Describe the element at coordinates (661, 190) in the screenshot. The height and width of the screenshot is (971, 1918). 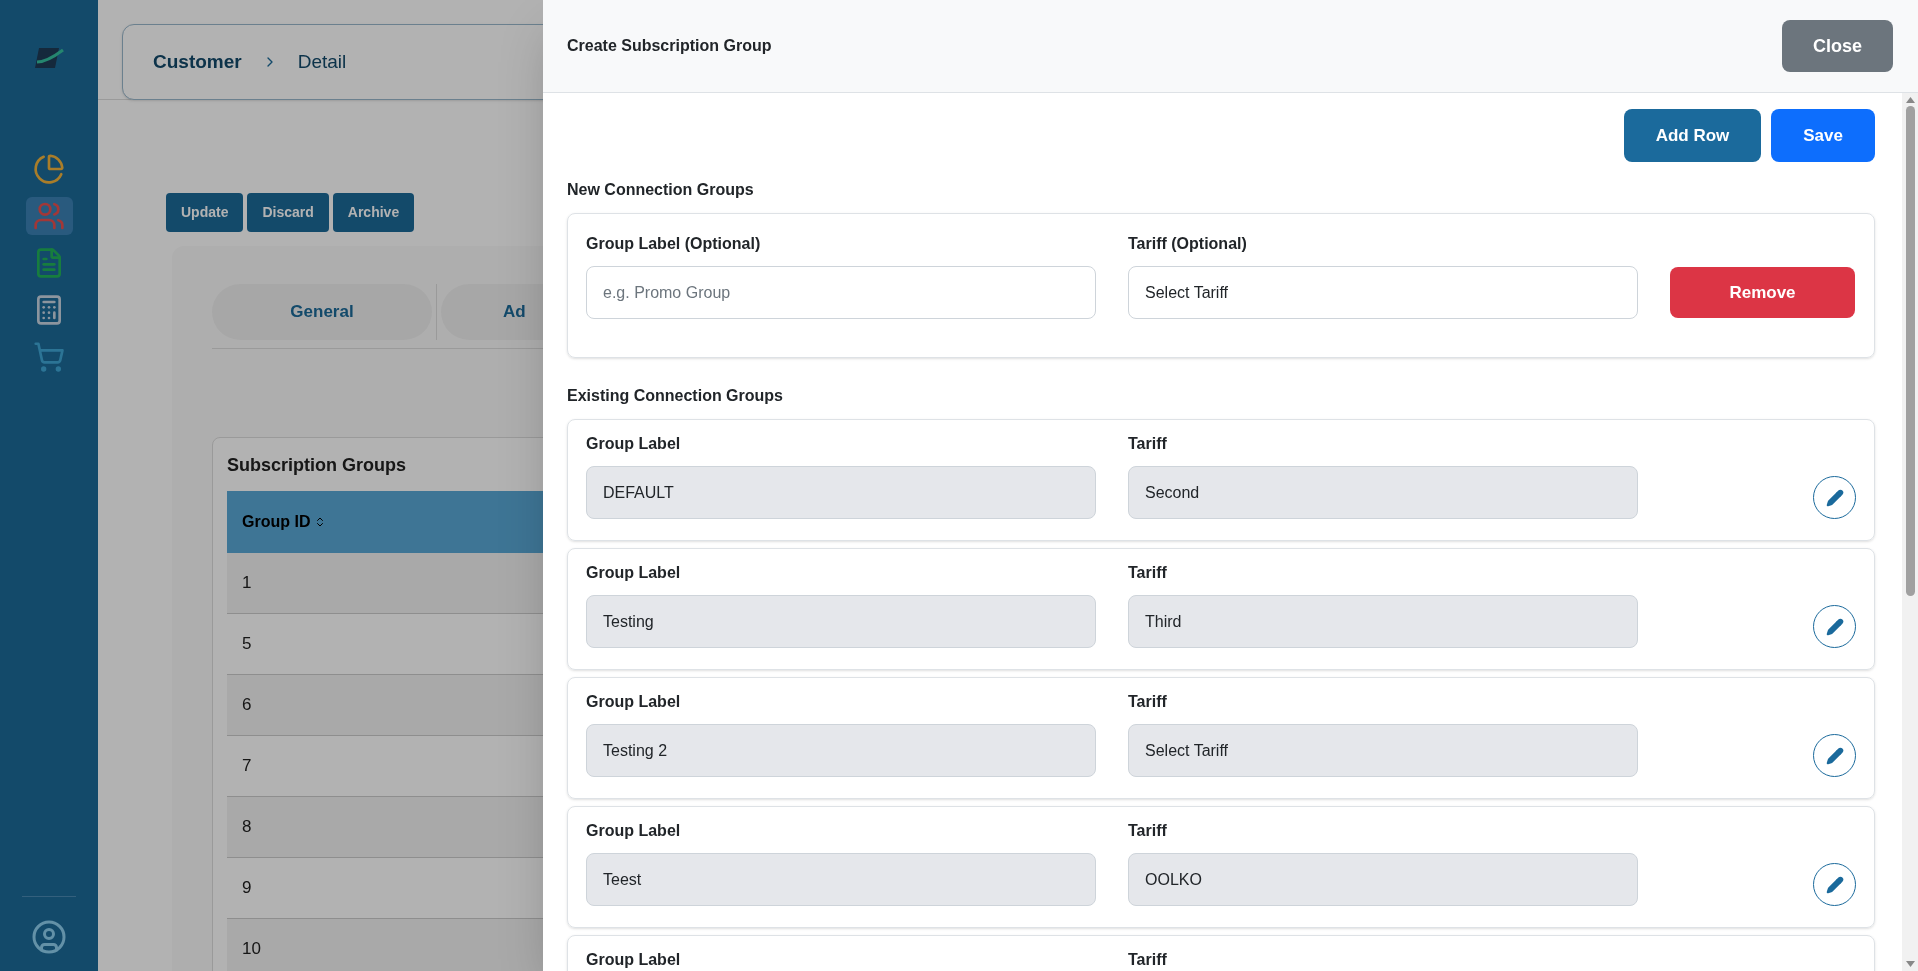
I see `section-title: New Connection Groups` at that location.